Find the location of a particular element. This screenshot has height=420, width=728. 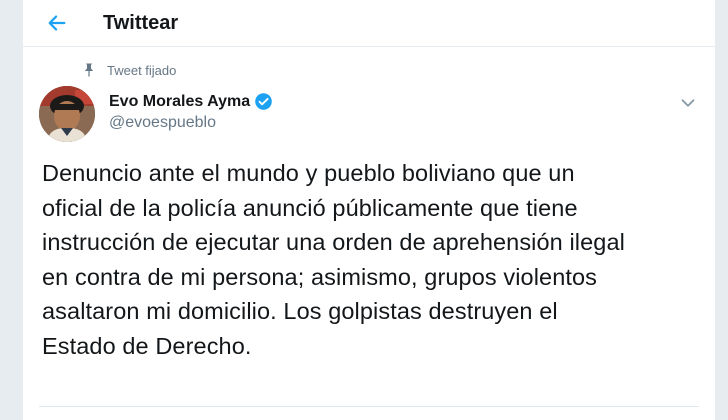

divider is located at coordinates (369, 406).